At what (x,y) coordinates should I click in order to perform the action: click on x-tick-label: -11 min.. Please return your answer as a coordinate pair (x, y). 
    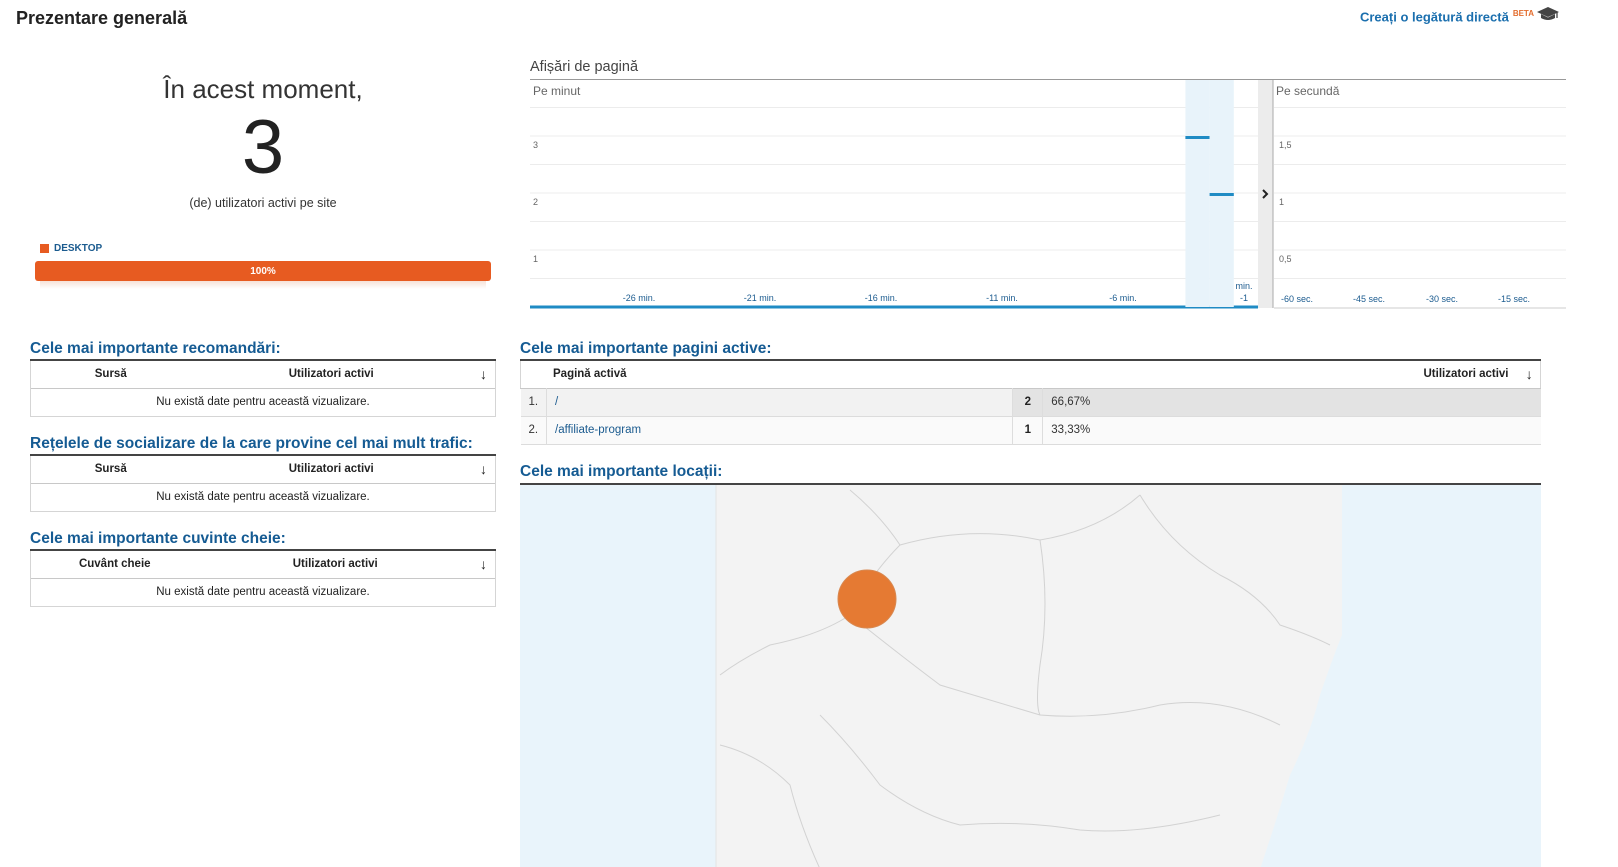
    Looking at the image, I should click on (1002, 298).